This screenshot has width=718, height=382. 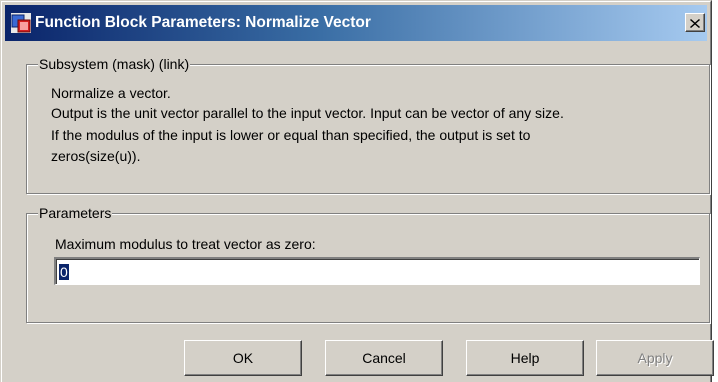 I want to click on description-line: Normalize a vector., so click(x=111, y=93).